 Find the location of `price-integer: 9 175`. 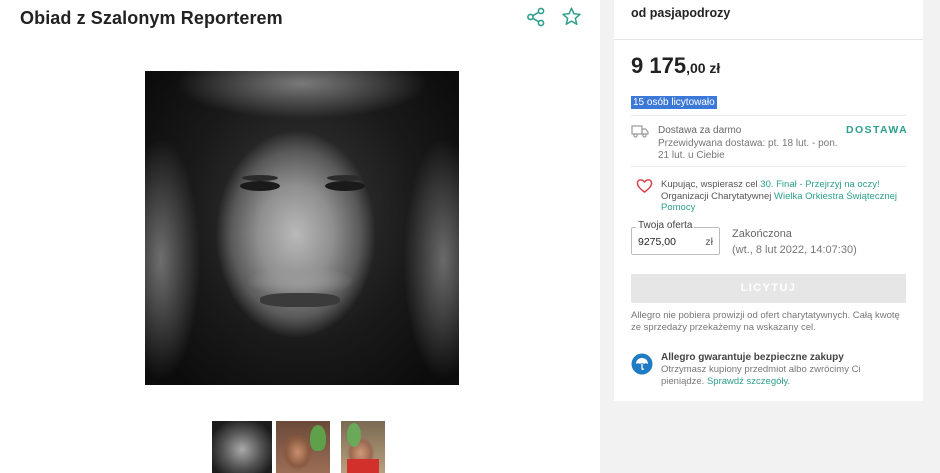

price-integer: 9 175 is located at coordinates (659, 65).